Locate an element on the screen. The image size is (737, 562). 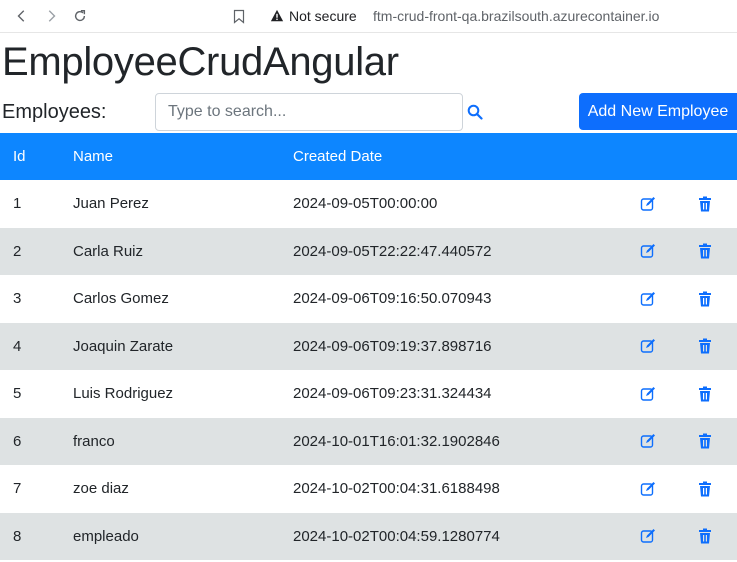
cell-id: 6 is located at coordinates (17, 441).